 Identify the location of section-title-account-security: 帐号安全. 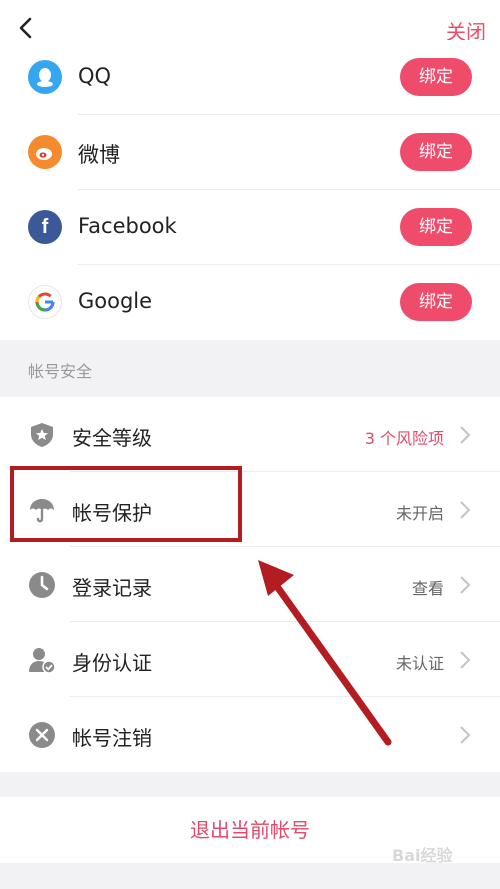
(60, 371).